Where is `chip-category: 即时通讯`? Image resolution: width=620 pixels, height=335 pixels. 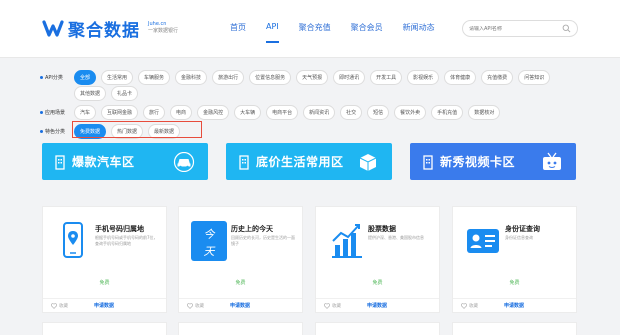 chip-category: 即时通讯 is located at coordinates (349, 77).